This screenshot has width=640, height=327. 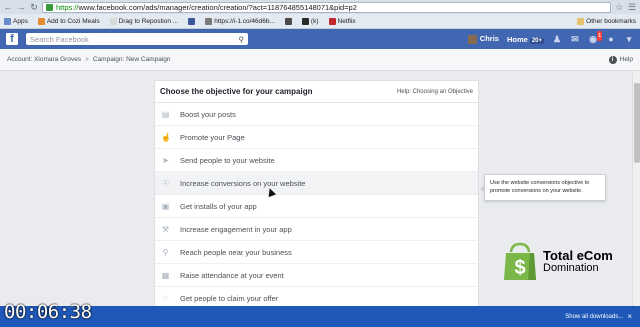 I want to click on other-bookmarks: Other bookmarks, so click(x=606, y=21).